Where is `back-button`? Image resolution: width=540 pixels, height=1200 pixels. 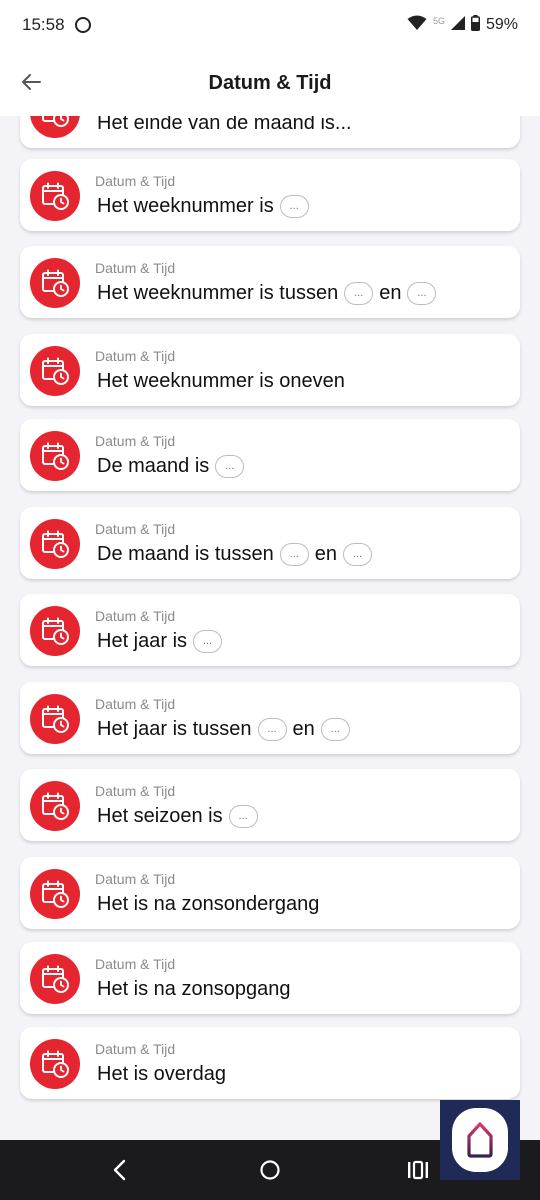 back-button is located at coordinates (31, 82).